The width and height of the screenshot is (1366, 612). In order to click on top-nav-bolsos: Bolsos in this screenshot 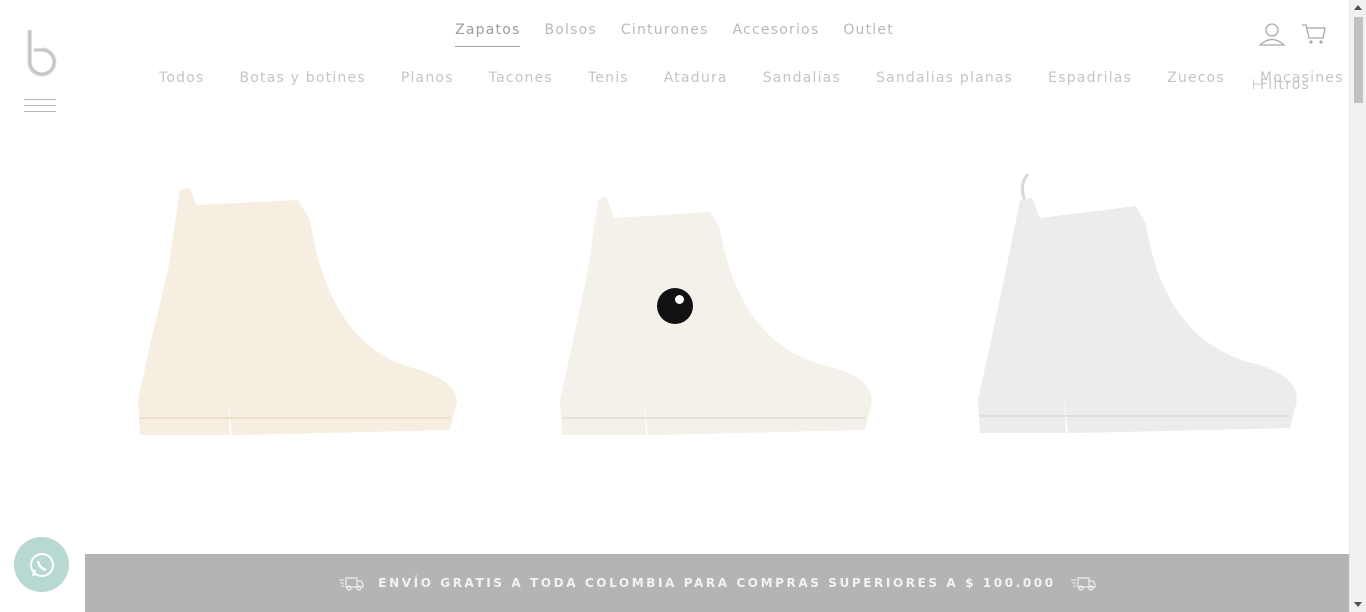, I will do `click(570, 34)`.